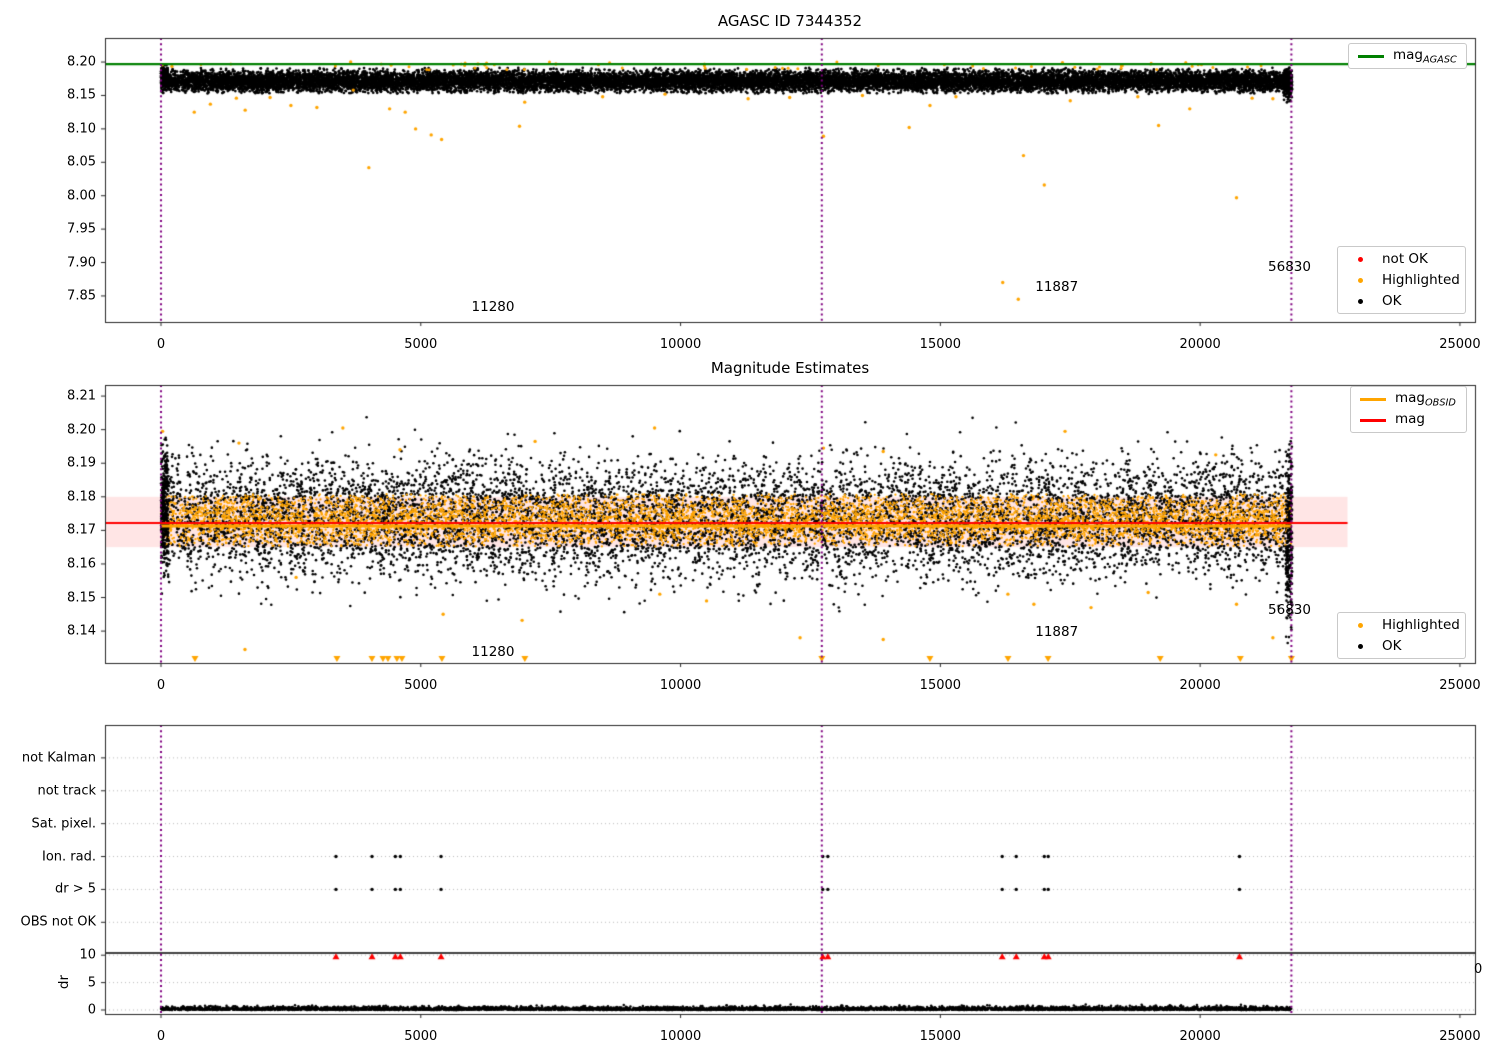  Describe the element at coordinates (1440, 60) in the screenshot. I see `legend-label-sub: AGASC` at that location.